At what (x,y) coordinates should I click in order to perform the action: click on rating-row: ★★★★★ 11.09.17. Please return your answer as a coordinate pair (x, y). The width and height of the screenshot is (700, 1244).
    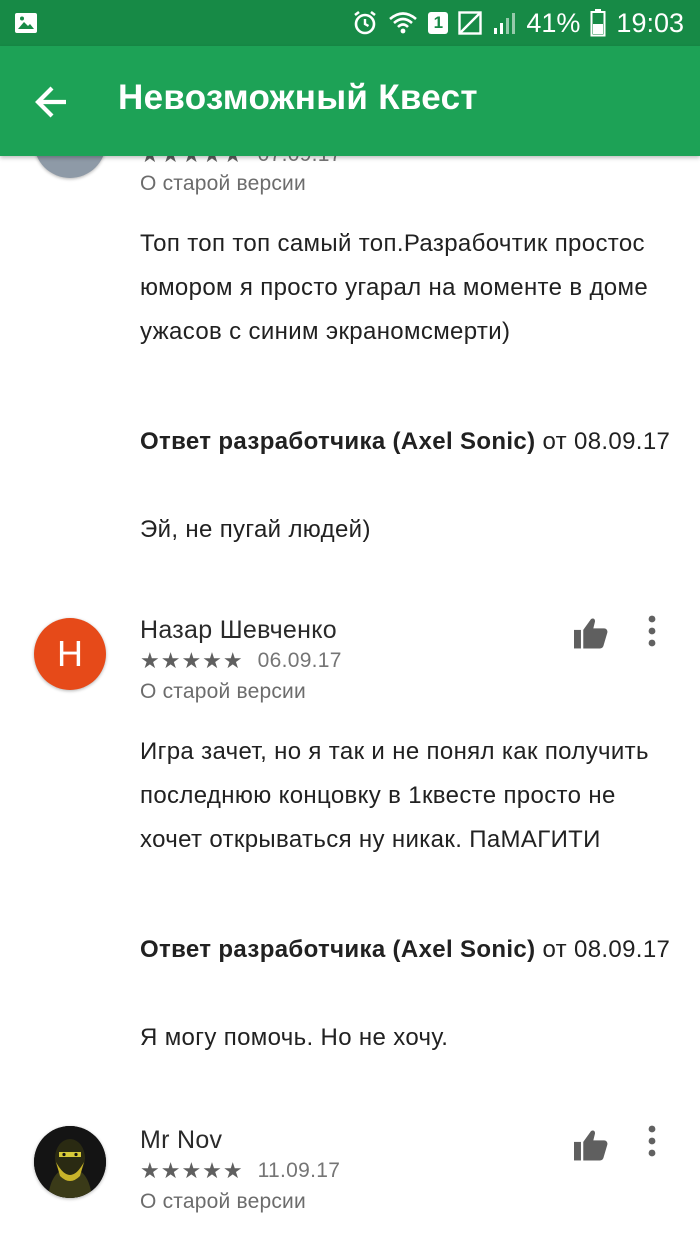
    Looking at the image, I should click on (240, 1171).